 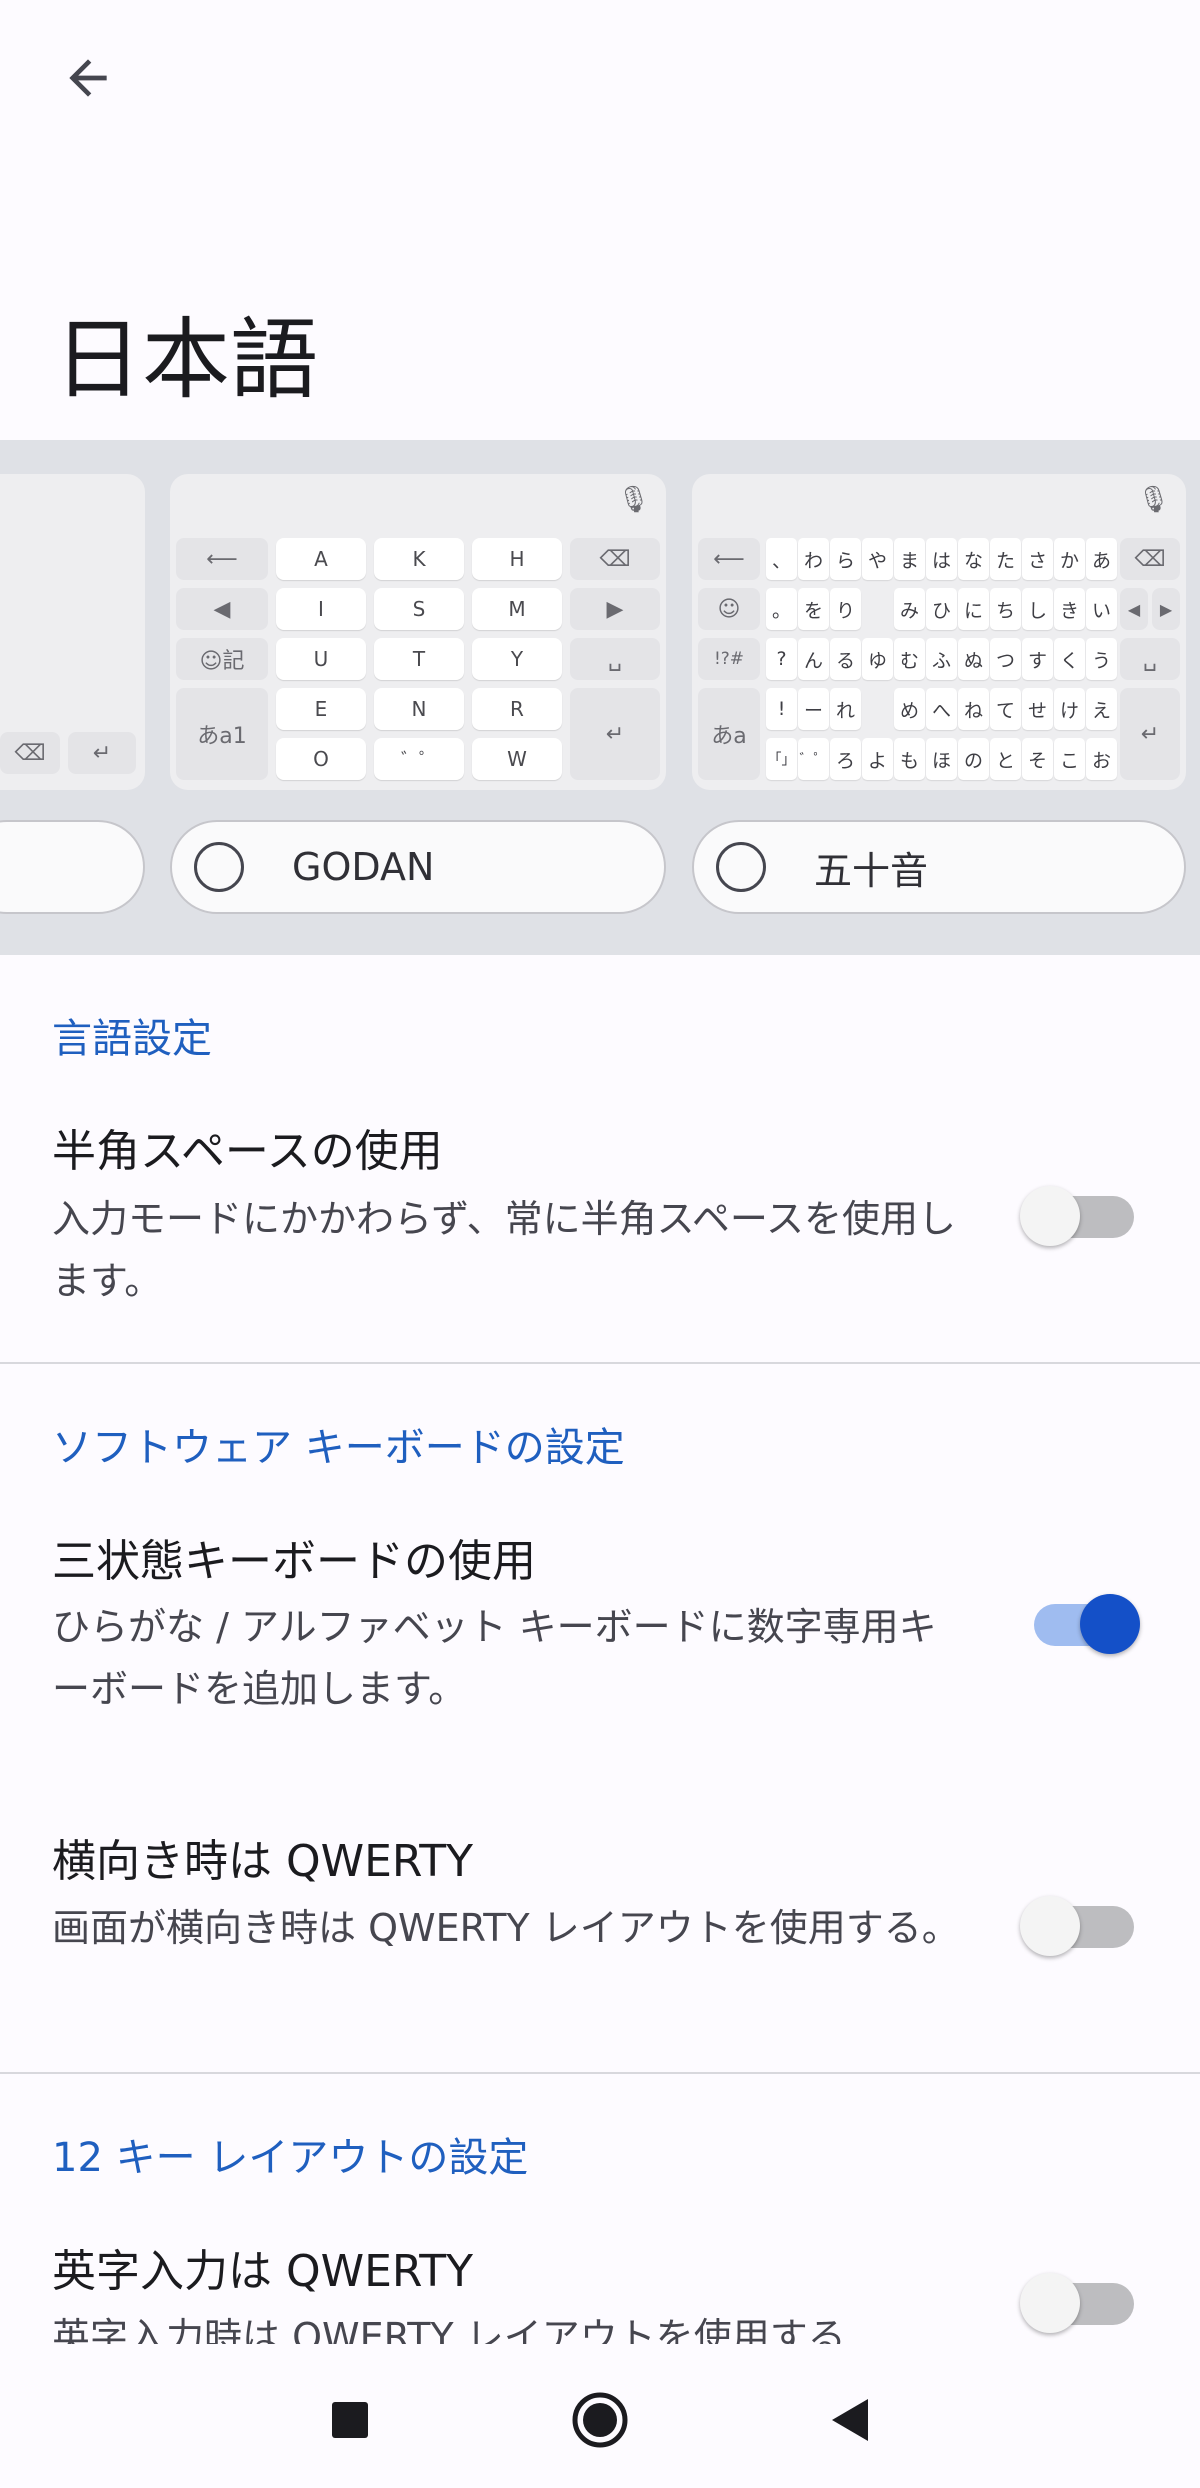 I want to click on kana-key: 、, so click(x=781, y=559).